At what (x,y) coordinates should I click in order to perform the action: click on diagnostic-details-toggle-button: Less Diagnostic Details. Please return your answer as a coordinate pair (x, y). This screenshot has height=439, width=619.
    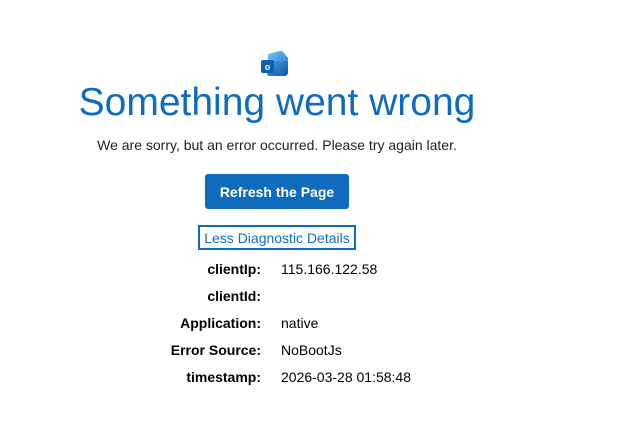
    Looking at the image, I should click on (277, 237).